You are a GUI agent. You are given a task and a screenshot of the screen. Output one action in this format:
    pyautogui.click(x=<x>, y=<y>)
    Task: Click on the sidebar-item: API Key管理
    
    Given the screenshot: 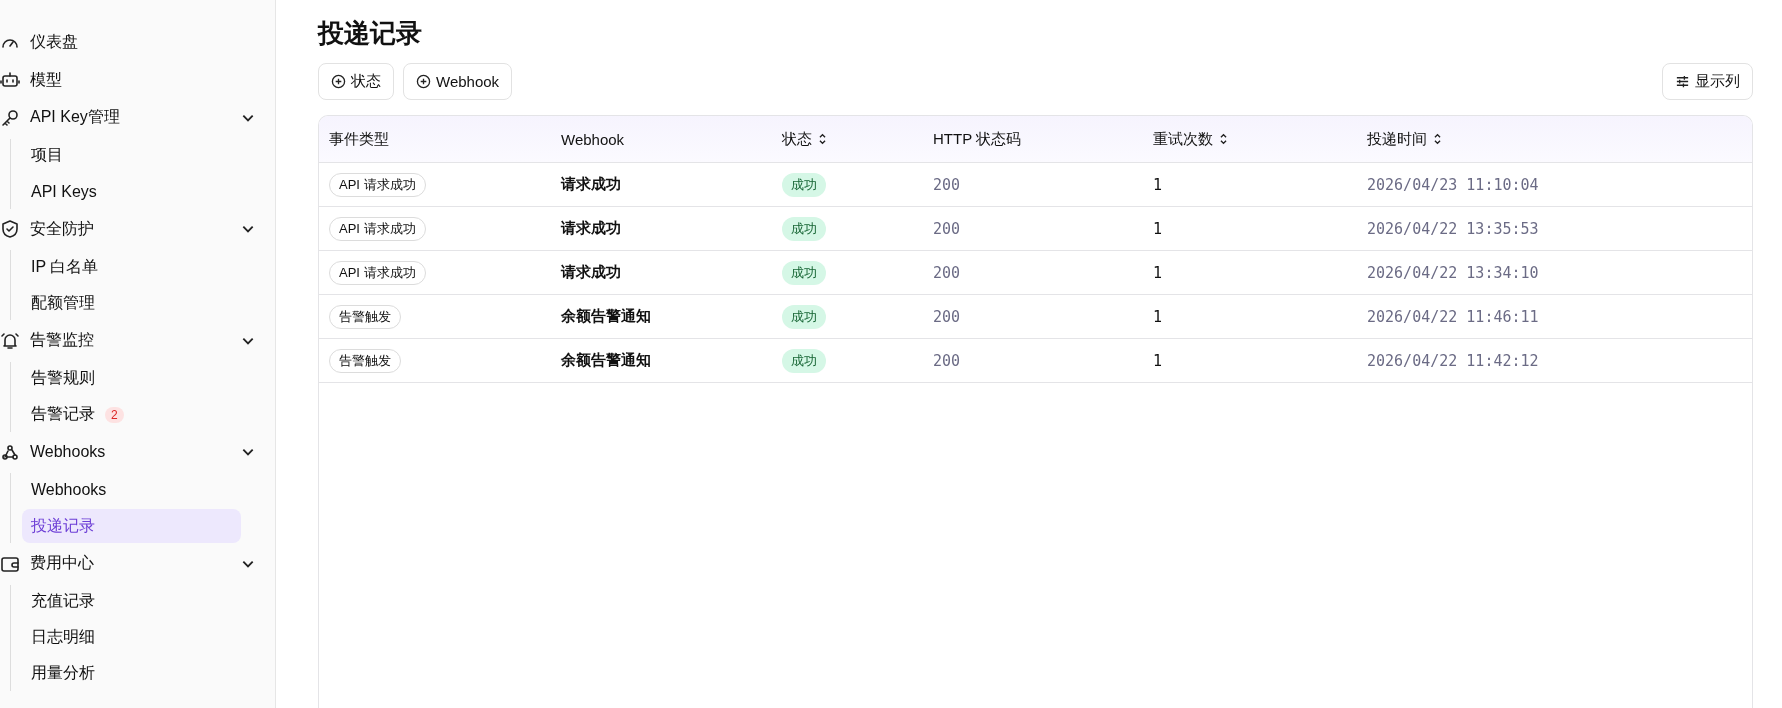 What is the action you would take?
    pyautogui.click(x=137, y=118)
    